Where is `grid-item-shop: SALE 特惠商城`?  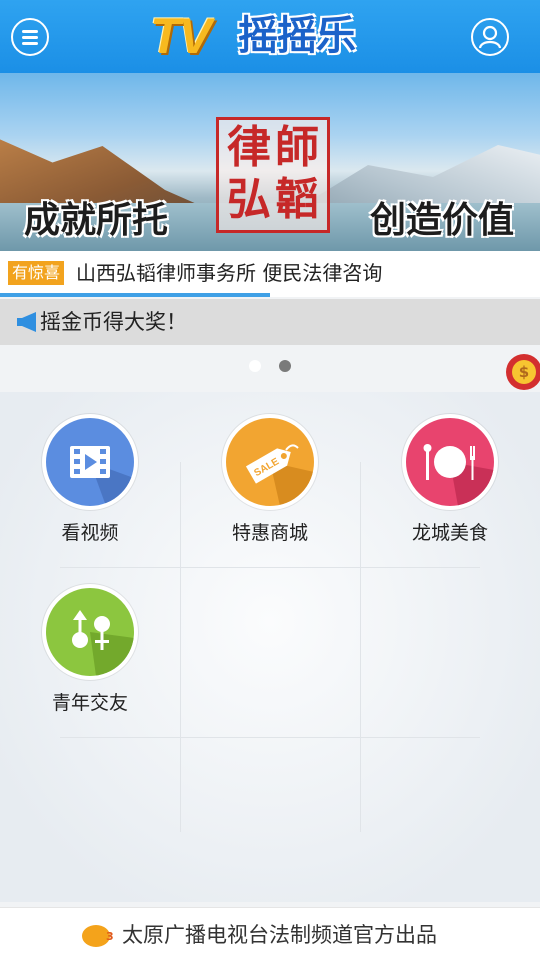
grid-item-shop: SALE 特惠商城 is located at coordinates (270, 477).